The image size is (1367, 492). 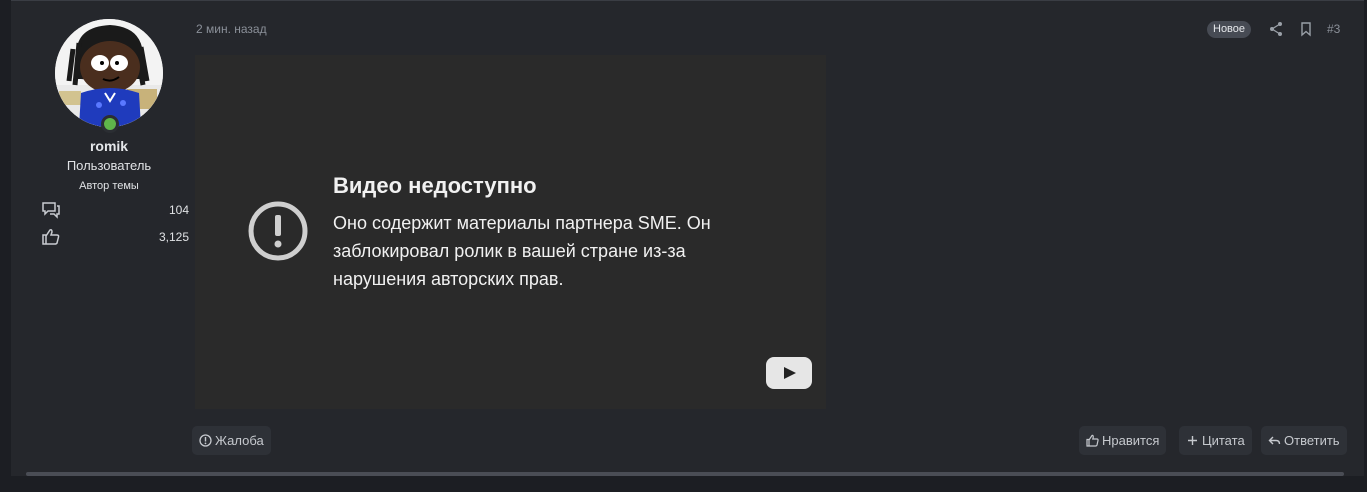 I want to click on report-button: Жалоба, so click(x=231, y=440).